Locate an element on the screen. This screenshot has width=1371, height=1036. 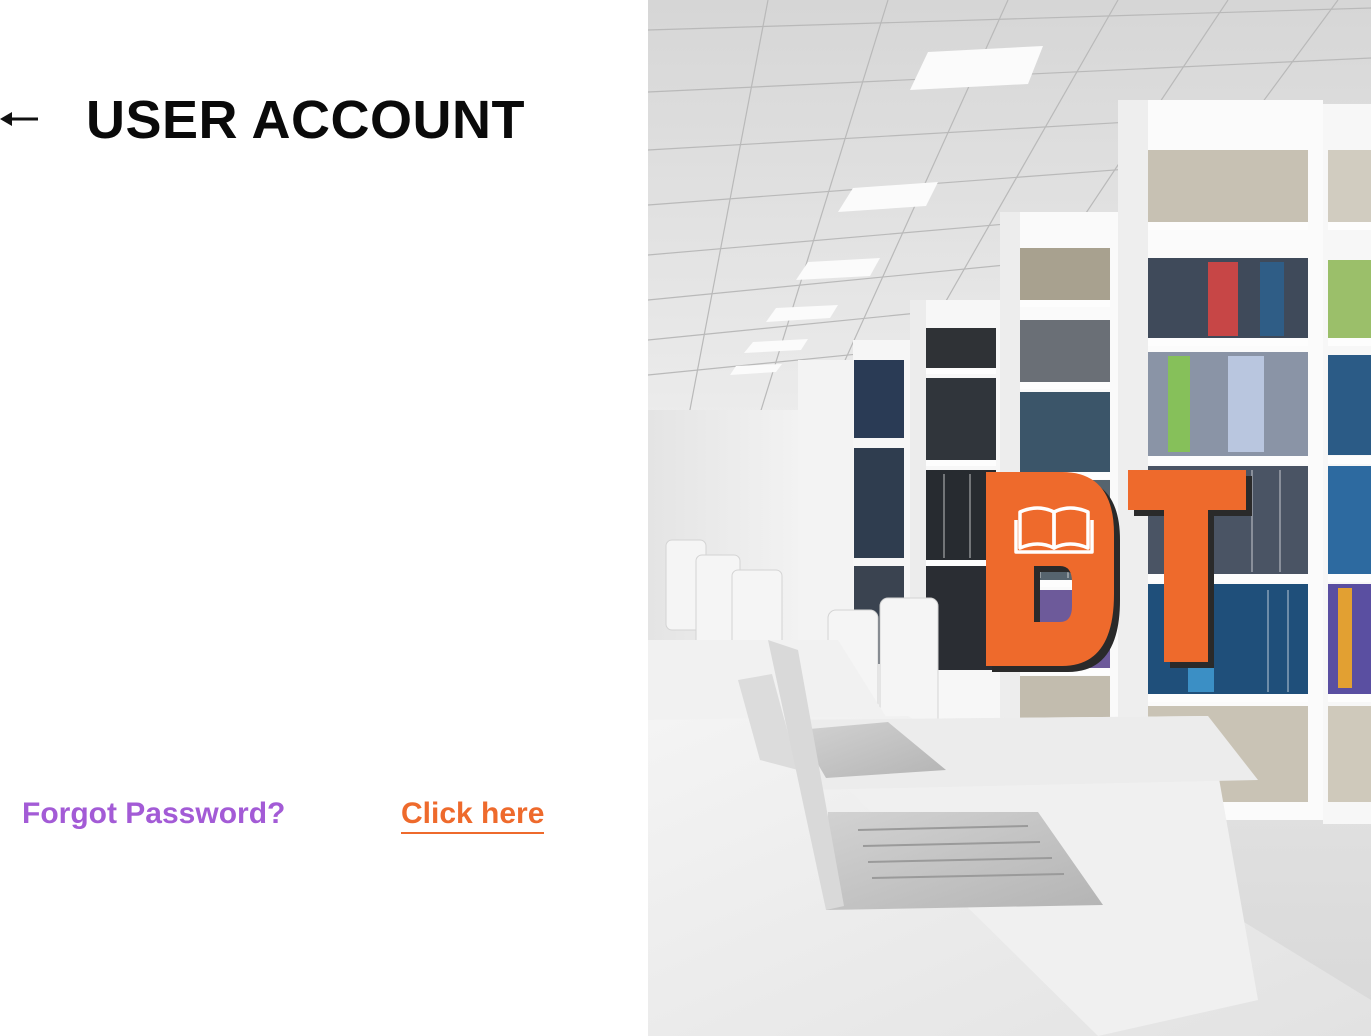
arrow-left-icon is located at coordinates (19, 119).